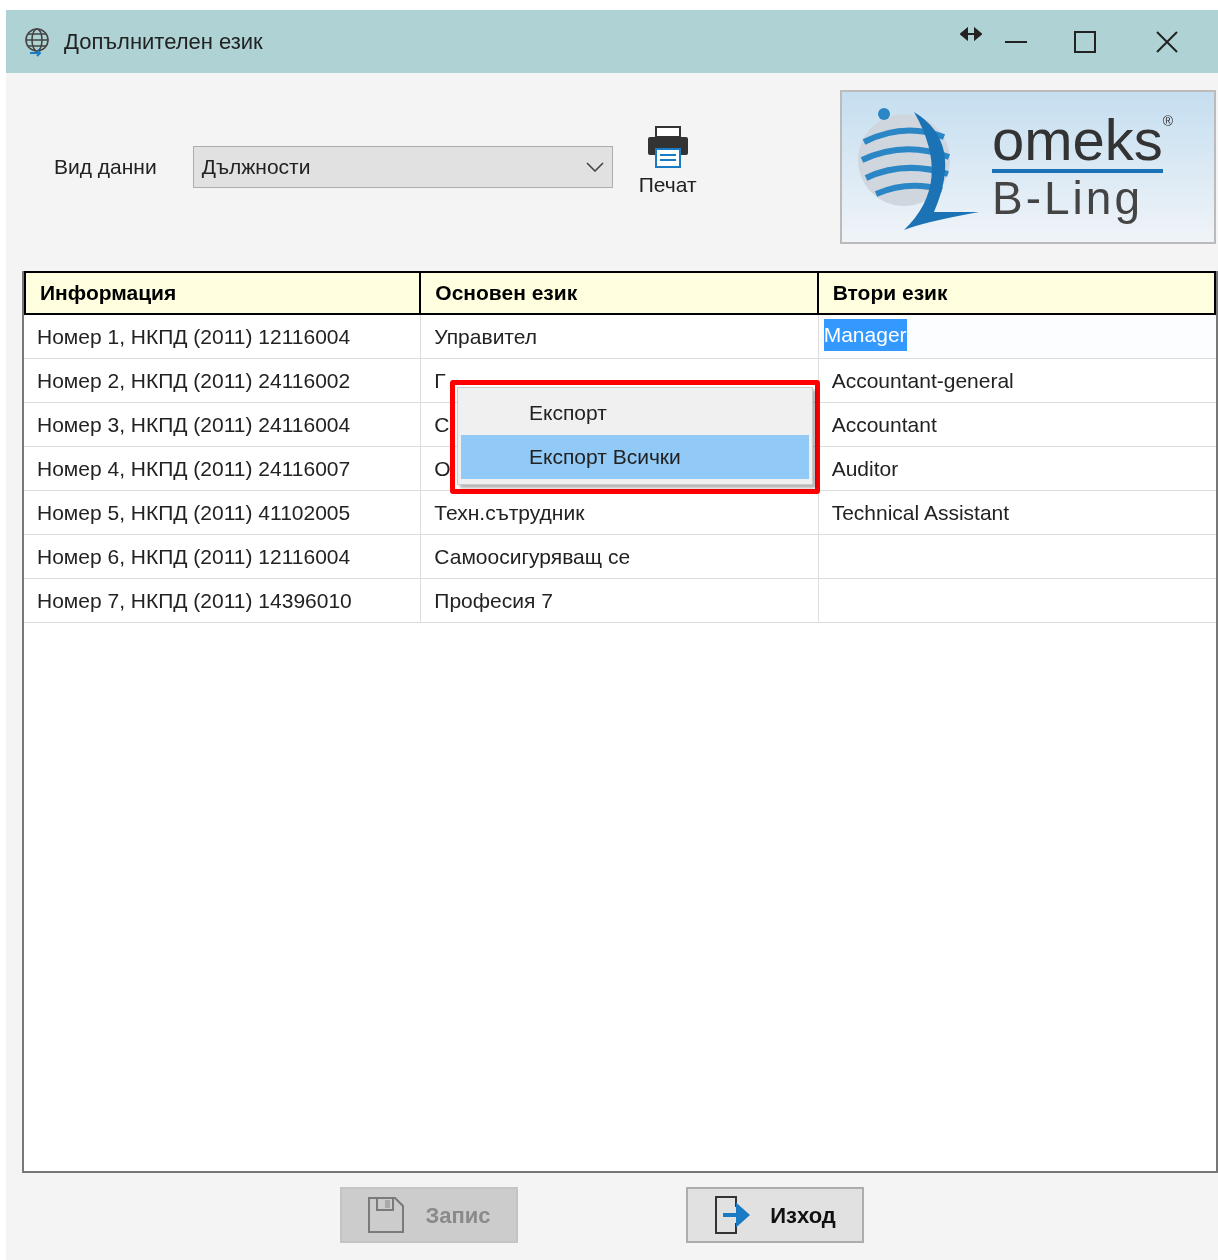  What do you see at coordinates (1077, 142) in the screenshot?
I see `logo-brand-text: omeks` at bounding box center [1077, 142].